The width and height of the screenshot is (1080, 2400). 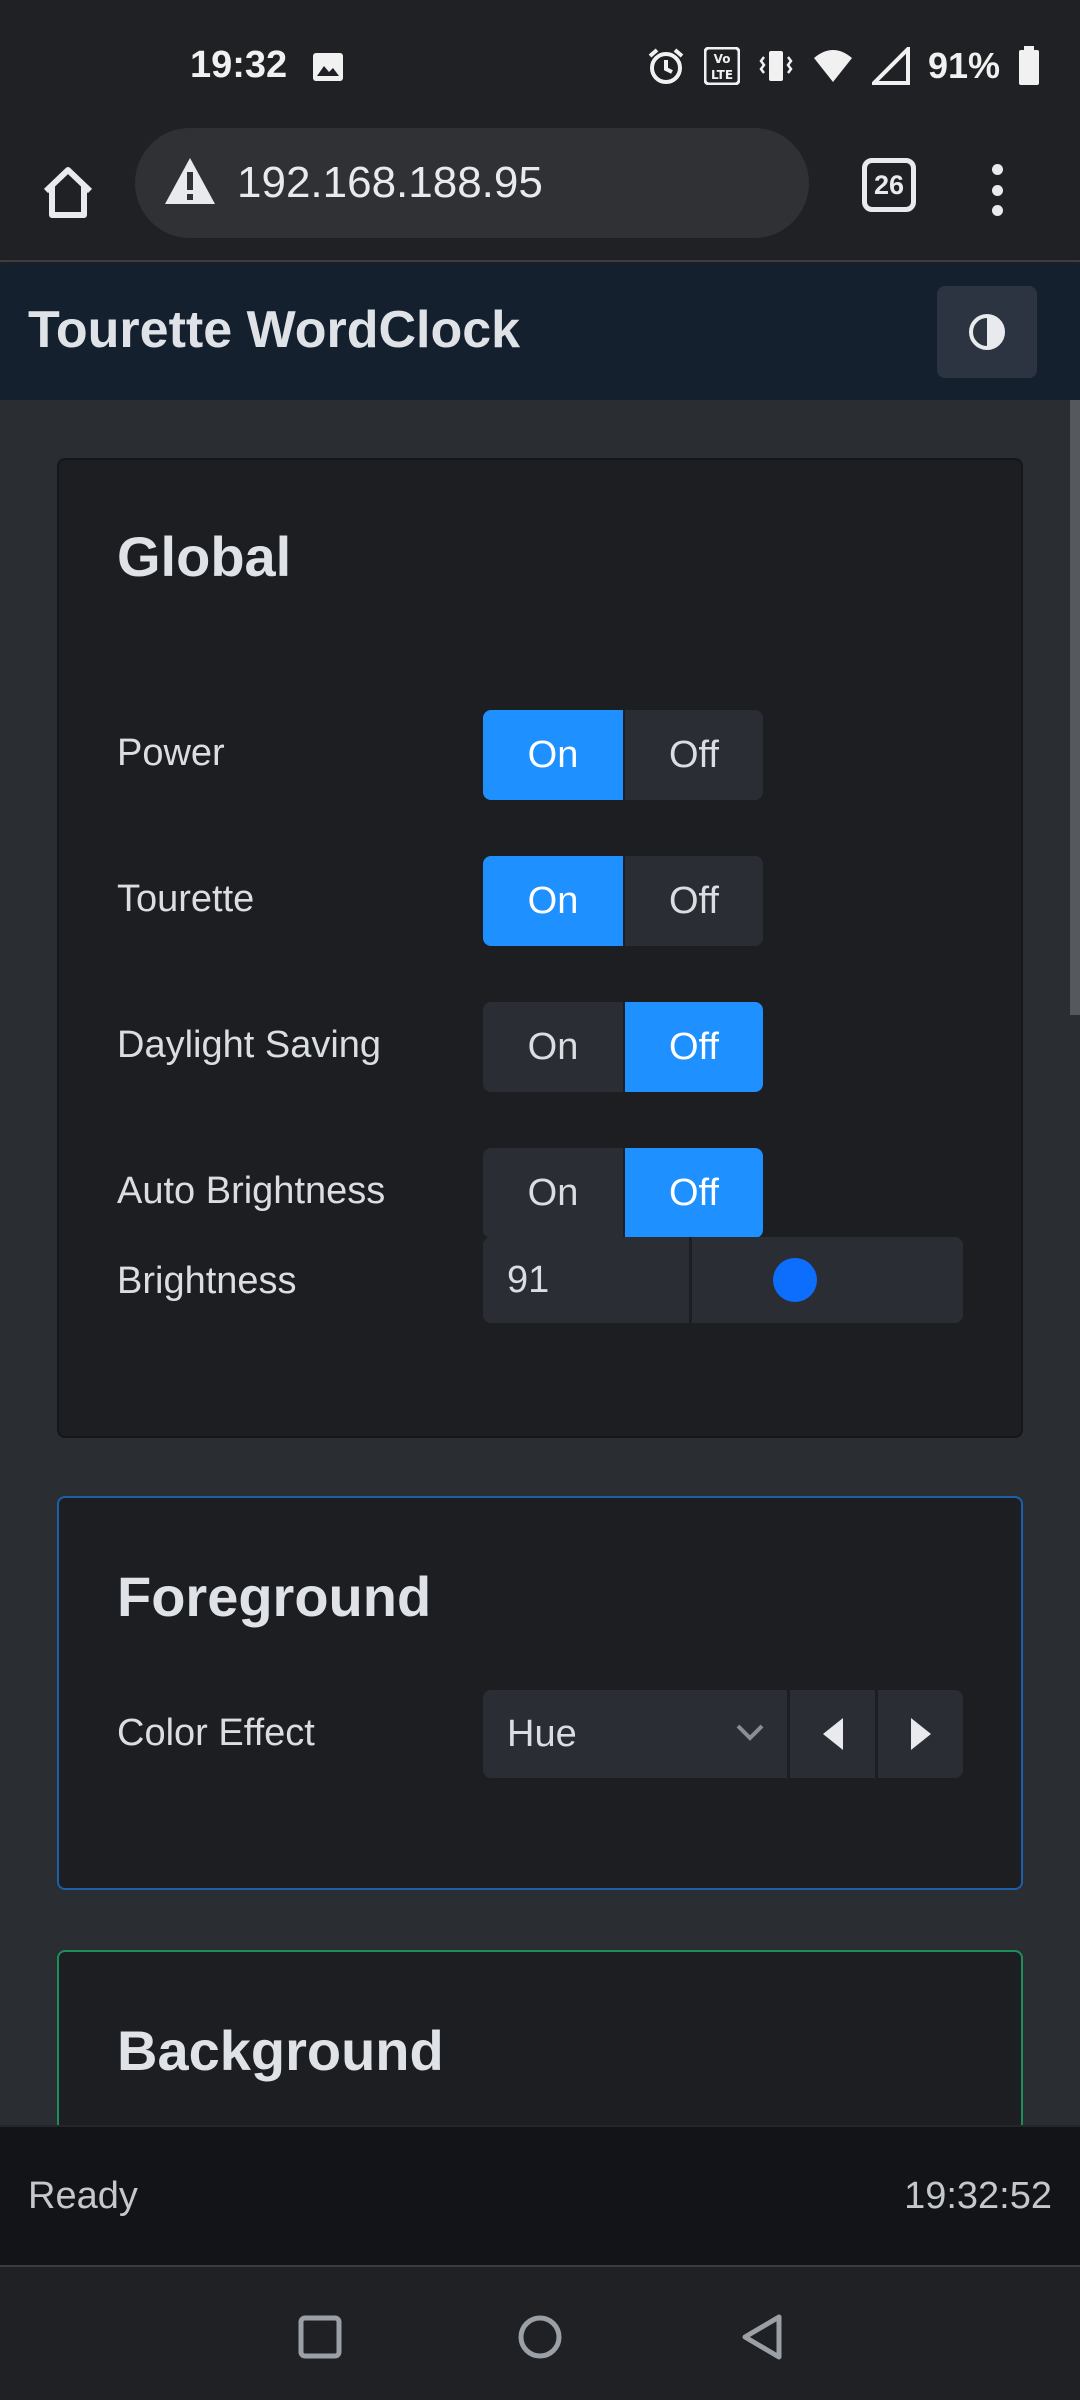 I want to click on foreground-title: Foreground, so click(x=274, y=1596).